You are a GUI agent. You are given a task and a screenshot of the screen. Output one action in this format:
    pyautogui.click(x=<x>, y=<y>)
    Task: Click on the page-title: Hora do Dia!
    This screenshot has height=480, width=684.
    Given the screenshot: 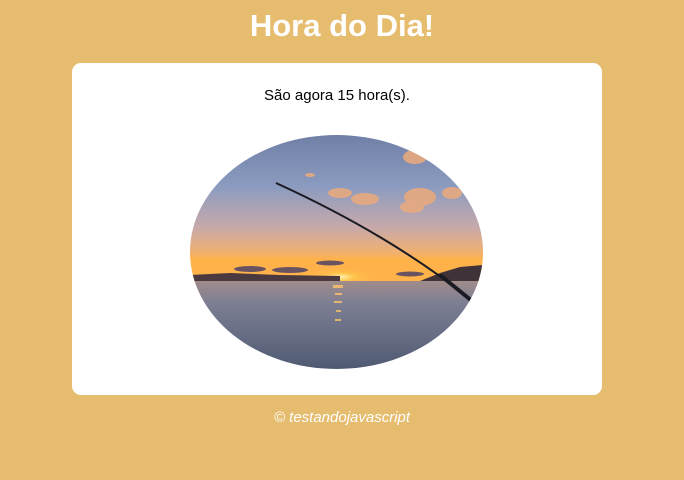 What is the action you would take?
    pyautogui.click(x=342, y=25)
    